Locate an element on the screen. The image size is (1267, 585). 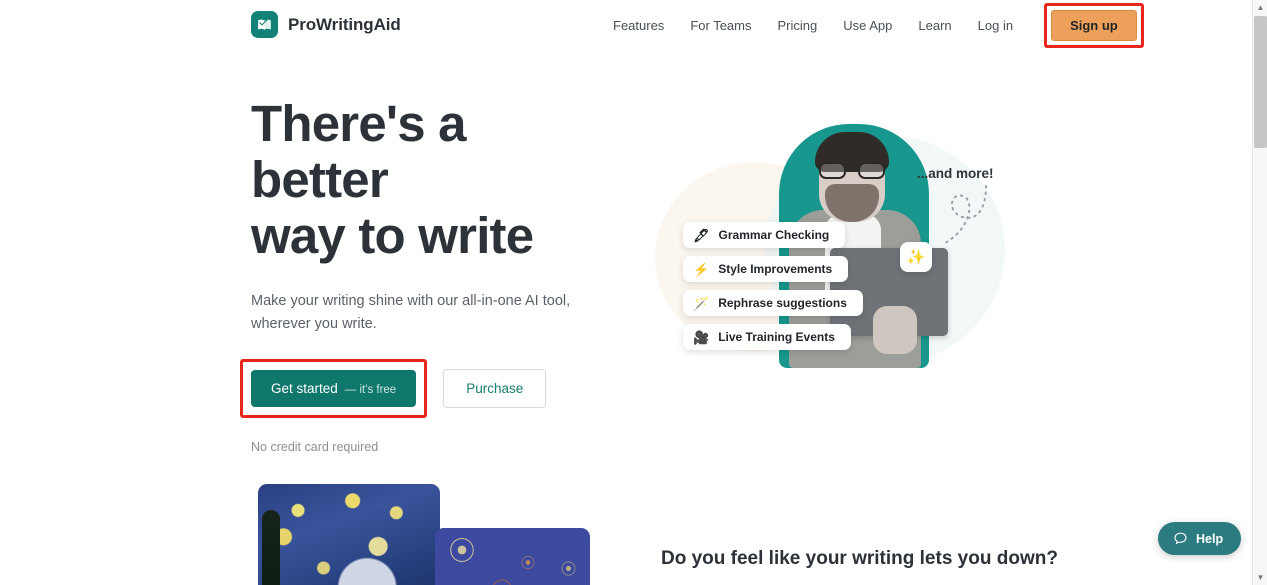
feature-pill-style-improvements: ⚡ Style Improvements is located at coordinates (766, 269).